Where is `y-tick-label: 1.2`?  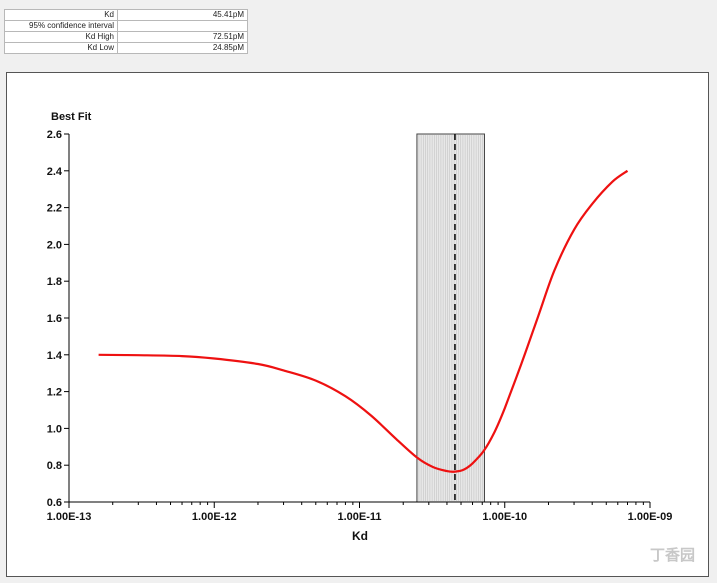 y-tick-label: 1.2 is located at coordinates (54, 393).